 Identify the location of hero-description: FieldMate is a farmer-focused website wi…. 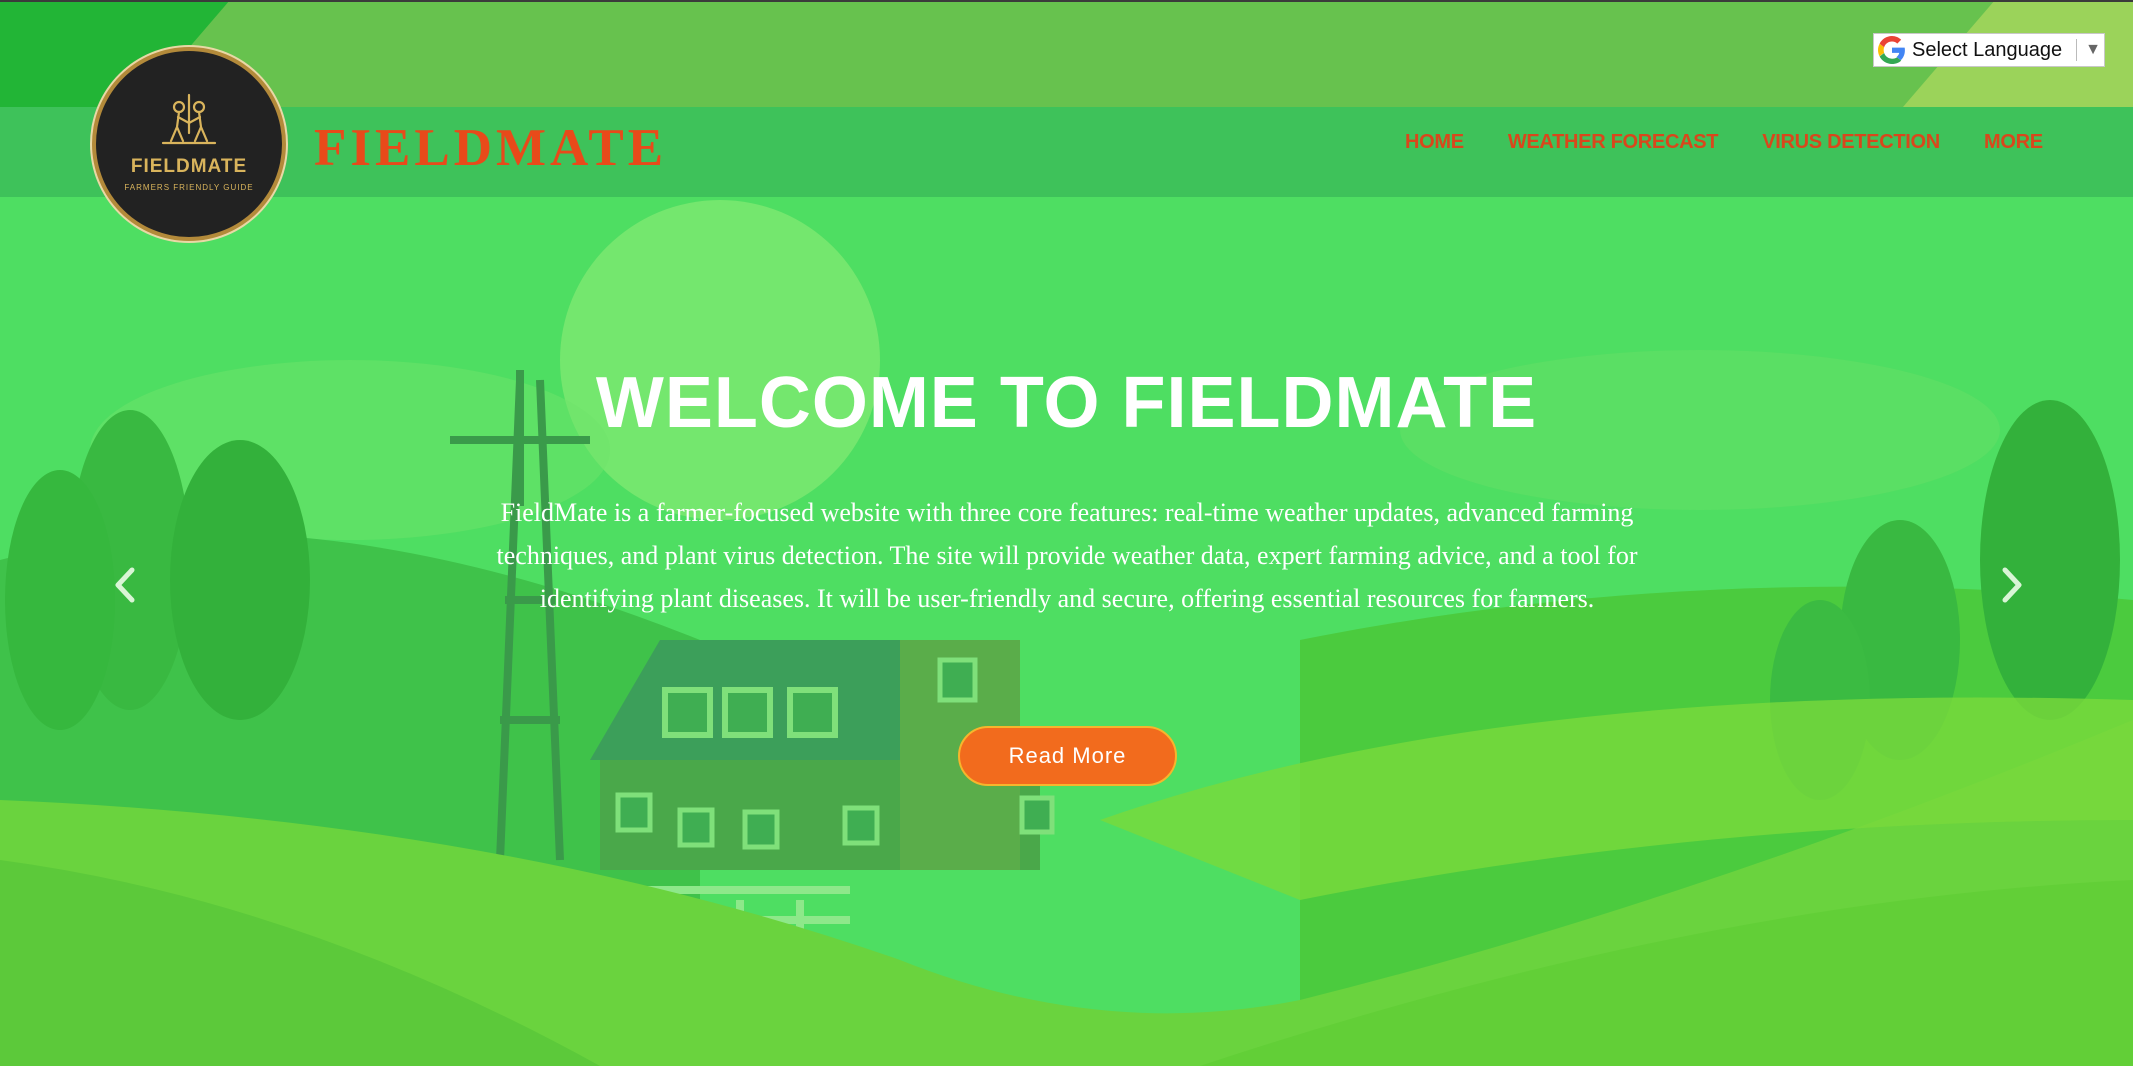
(1067, 555).